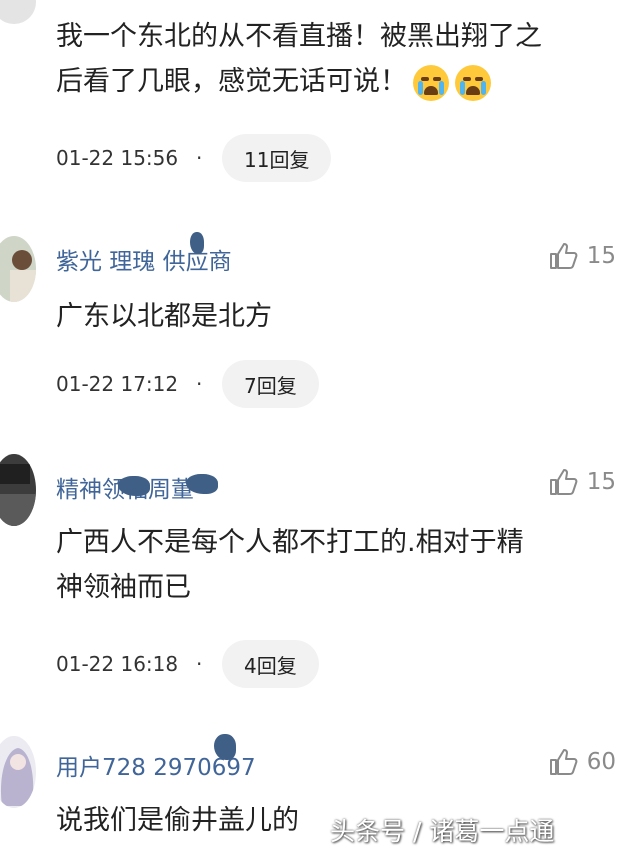 The width and height of the screenshot is (640, 860). What do you see at coordinates (117, 384) in the screenshot?
I see `comment-time: 01-22 17:12` at bounding box center [117, 384].